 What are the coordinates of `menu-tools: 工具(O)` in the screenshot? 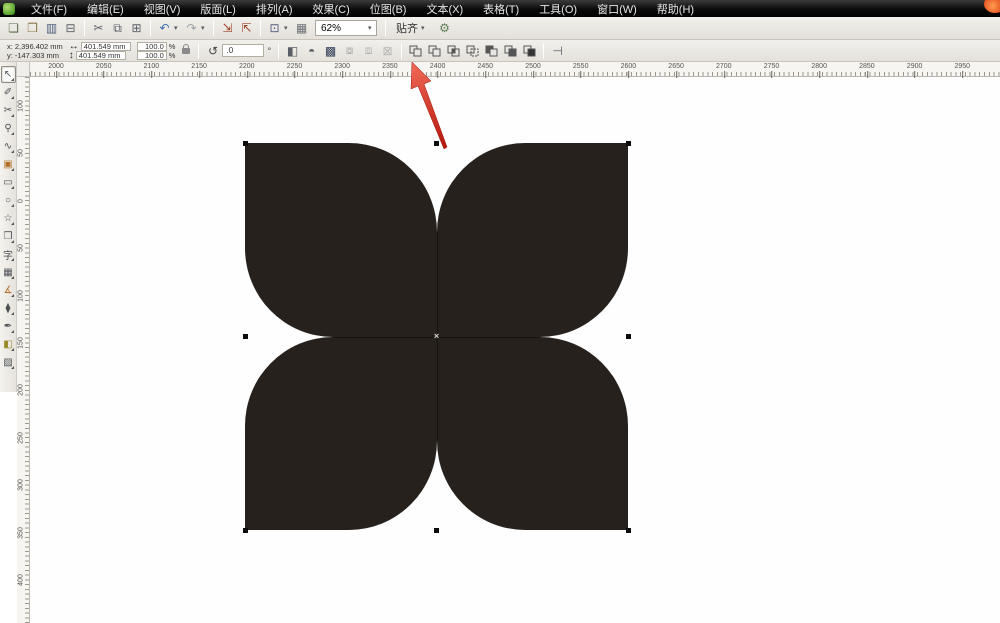 It's located at (558, 9).